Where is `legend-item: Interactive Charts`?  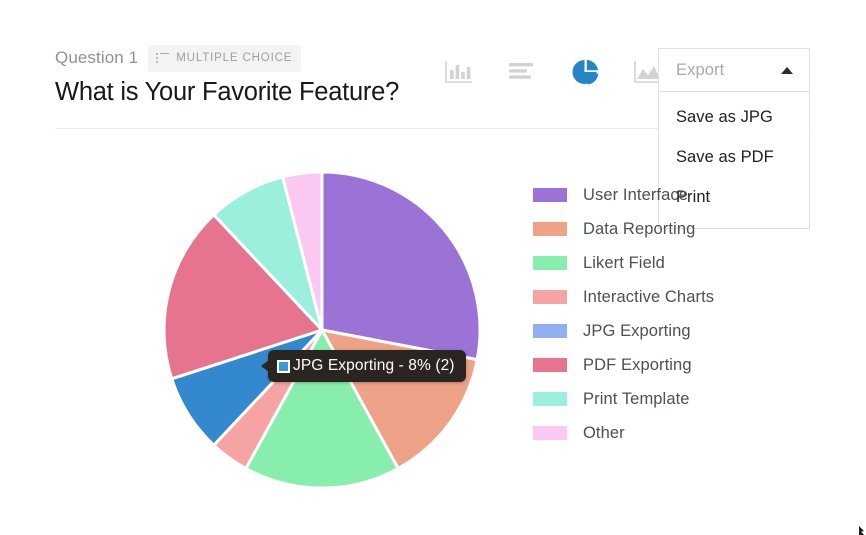
legend-item: Interactive Charts is located at coordinates (623, 297).